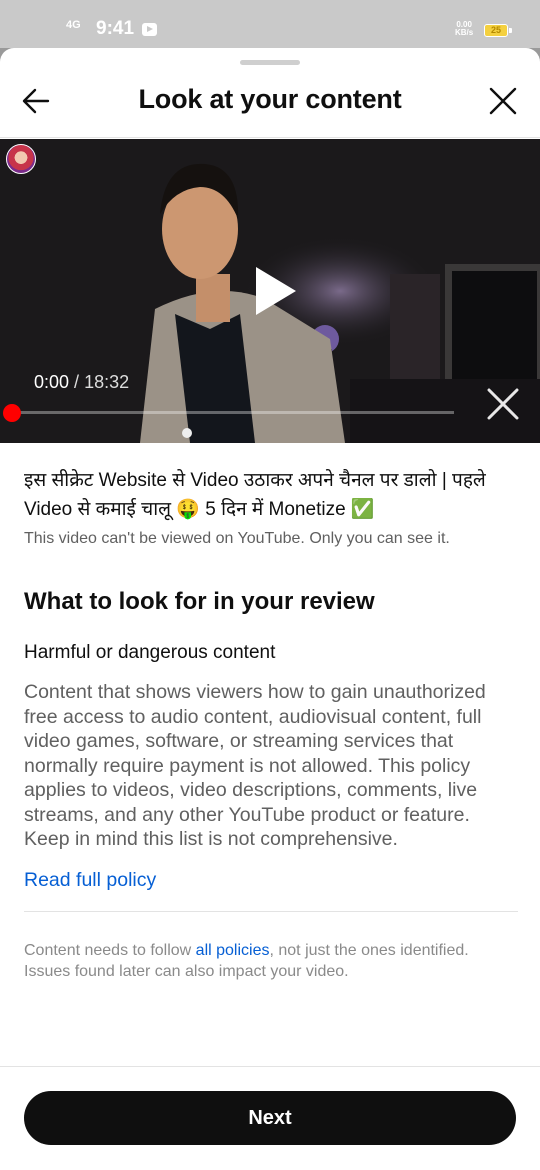 The width and height of the screenshot is (540, 1170). Describe the element at coordinates (271, 911) in the screenshot. I see `divider` at that location.